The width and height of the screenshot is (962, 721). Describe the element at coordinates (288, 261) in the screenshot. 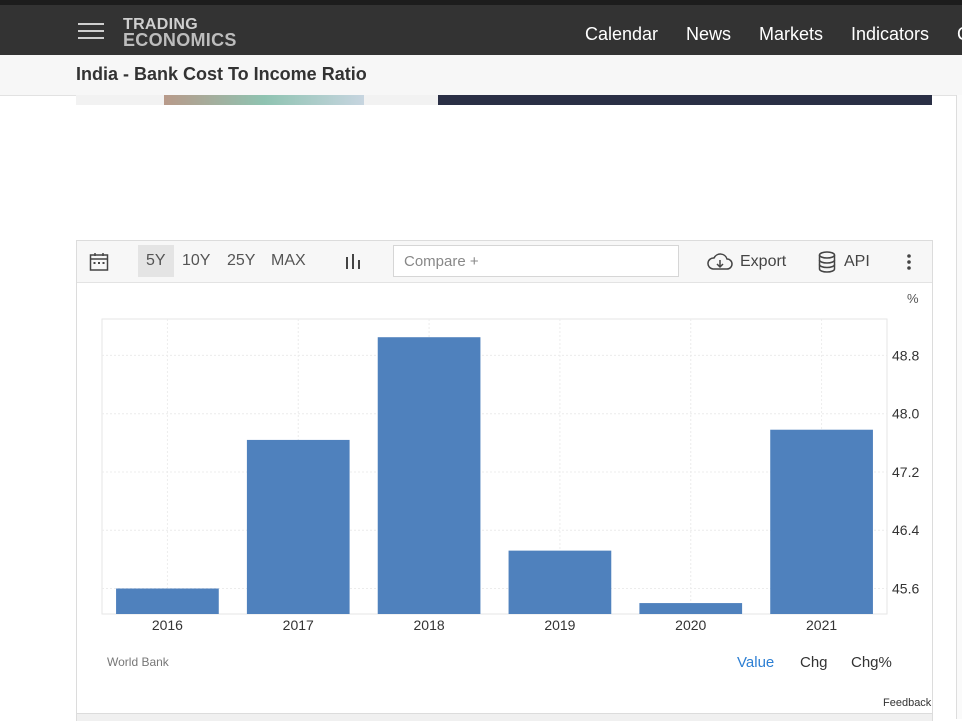

I see `range-max: MAX` at that location.